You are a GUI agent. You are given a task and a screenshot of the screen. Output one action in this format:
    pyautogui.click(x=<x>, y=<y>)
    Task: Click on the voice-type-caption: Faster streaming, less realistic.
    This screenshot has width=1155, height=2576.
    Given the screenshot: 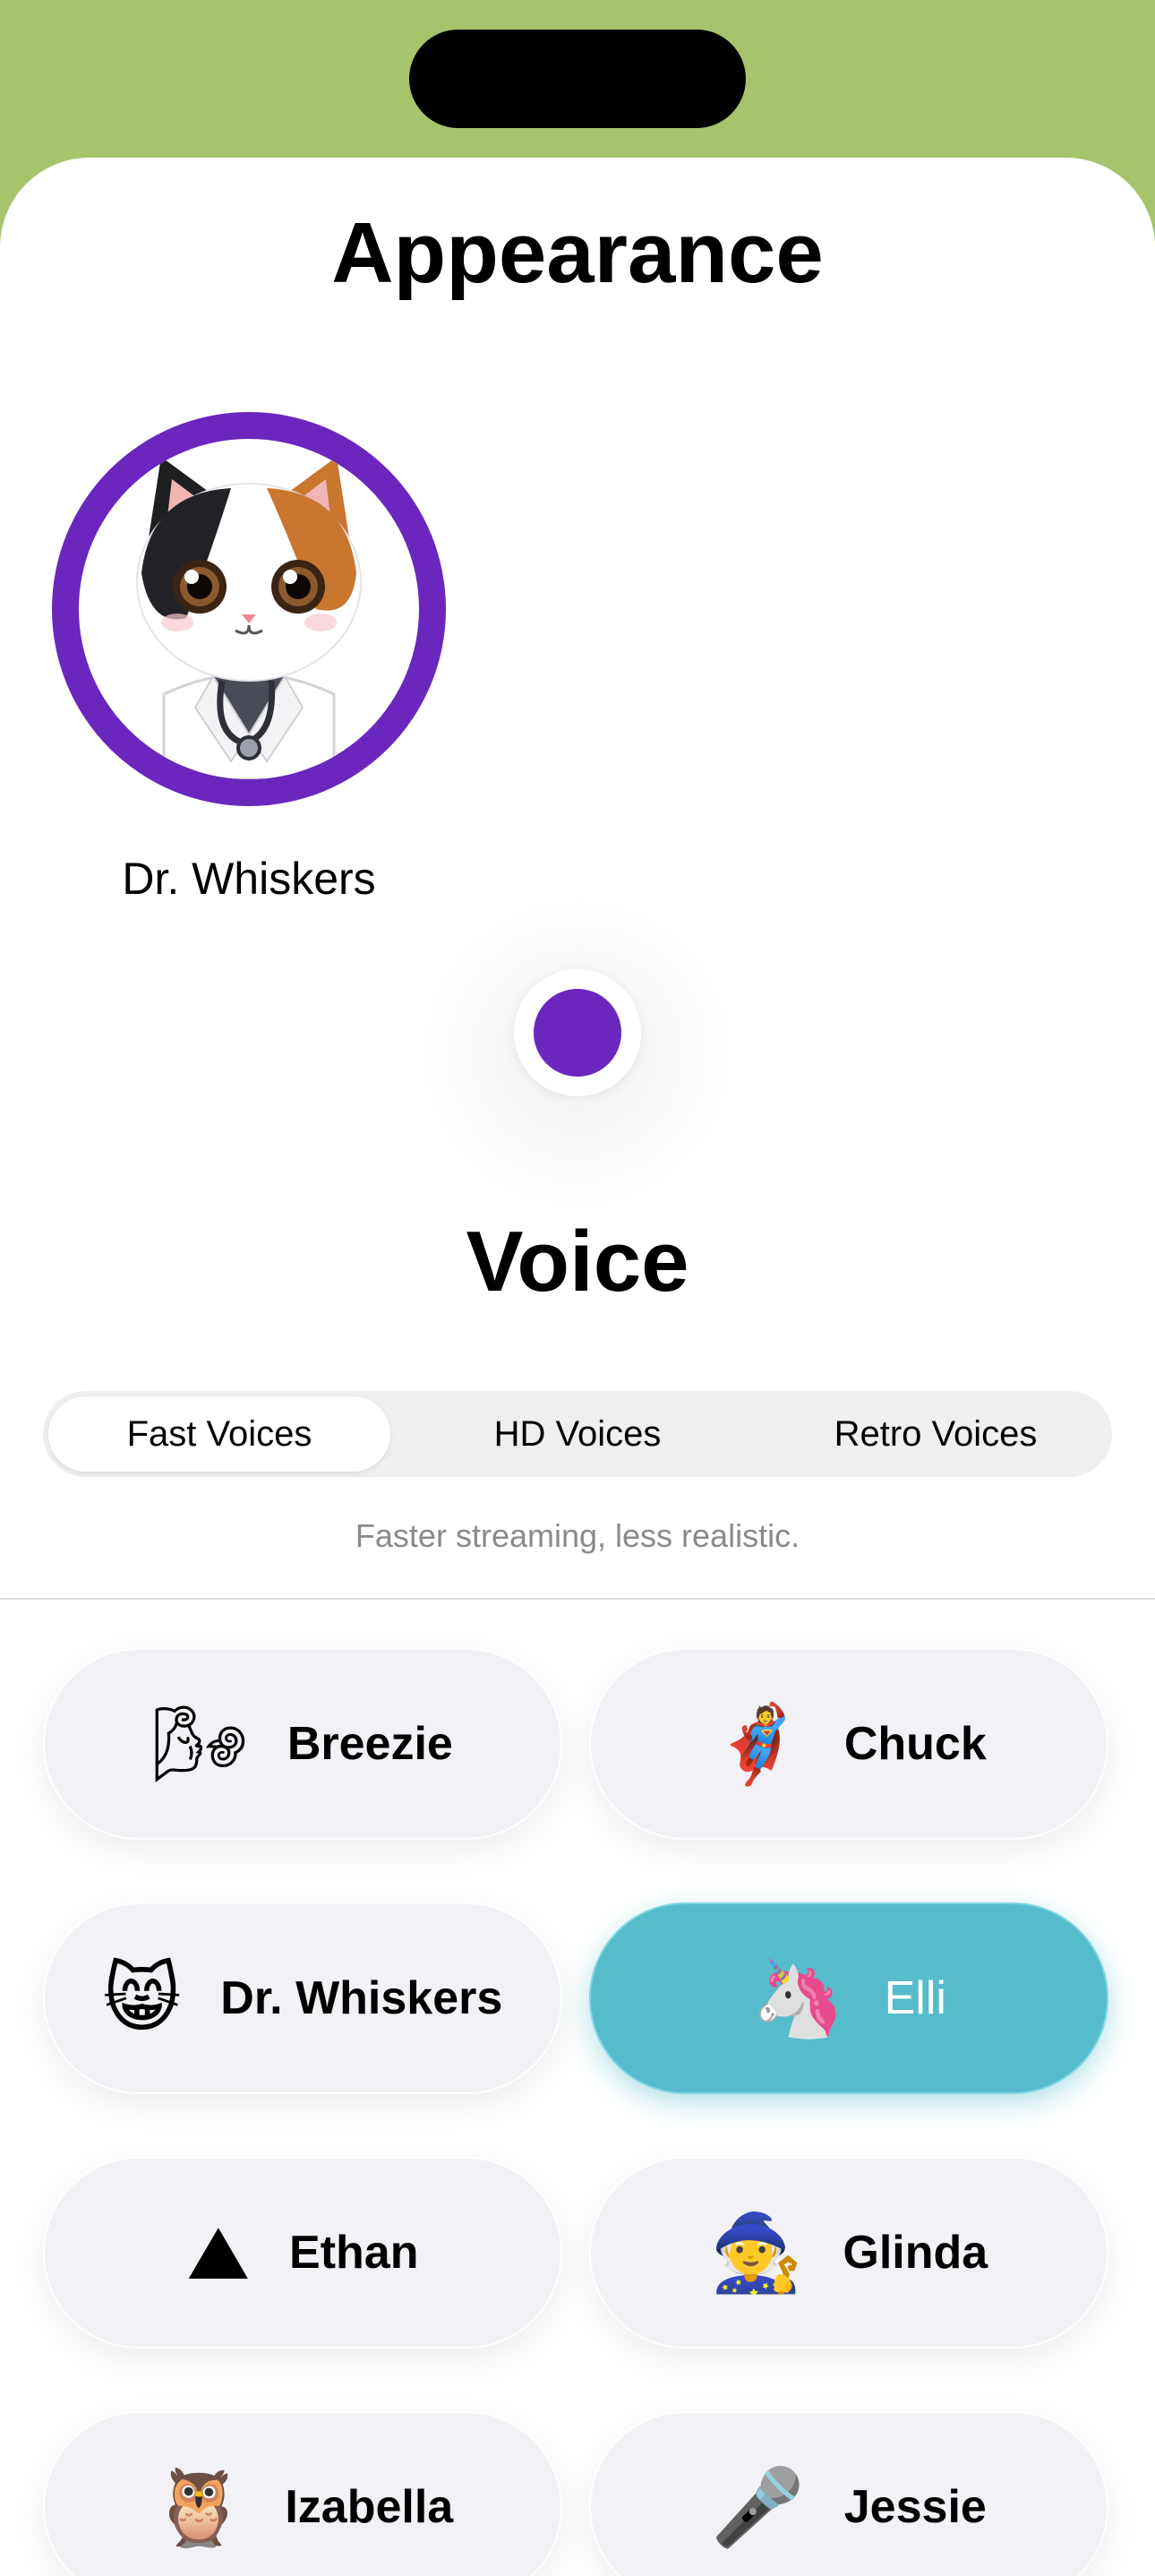 What is the action you would take?
    pyautogui.click(x=577, y=1535)
    